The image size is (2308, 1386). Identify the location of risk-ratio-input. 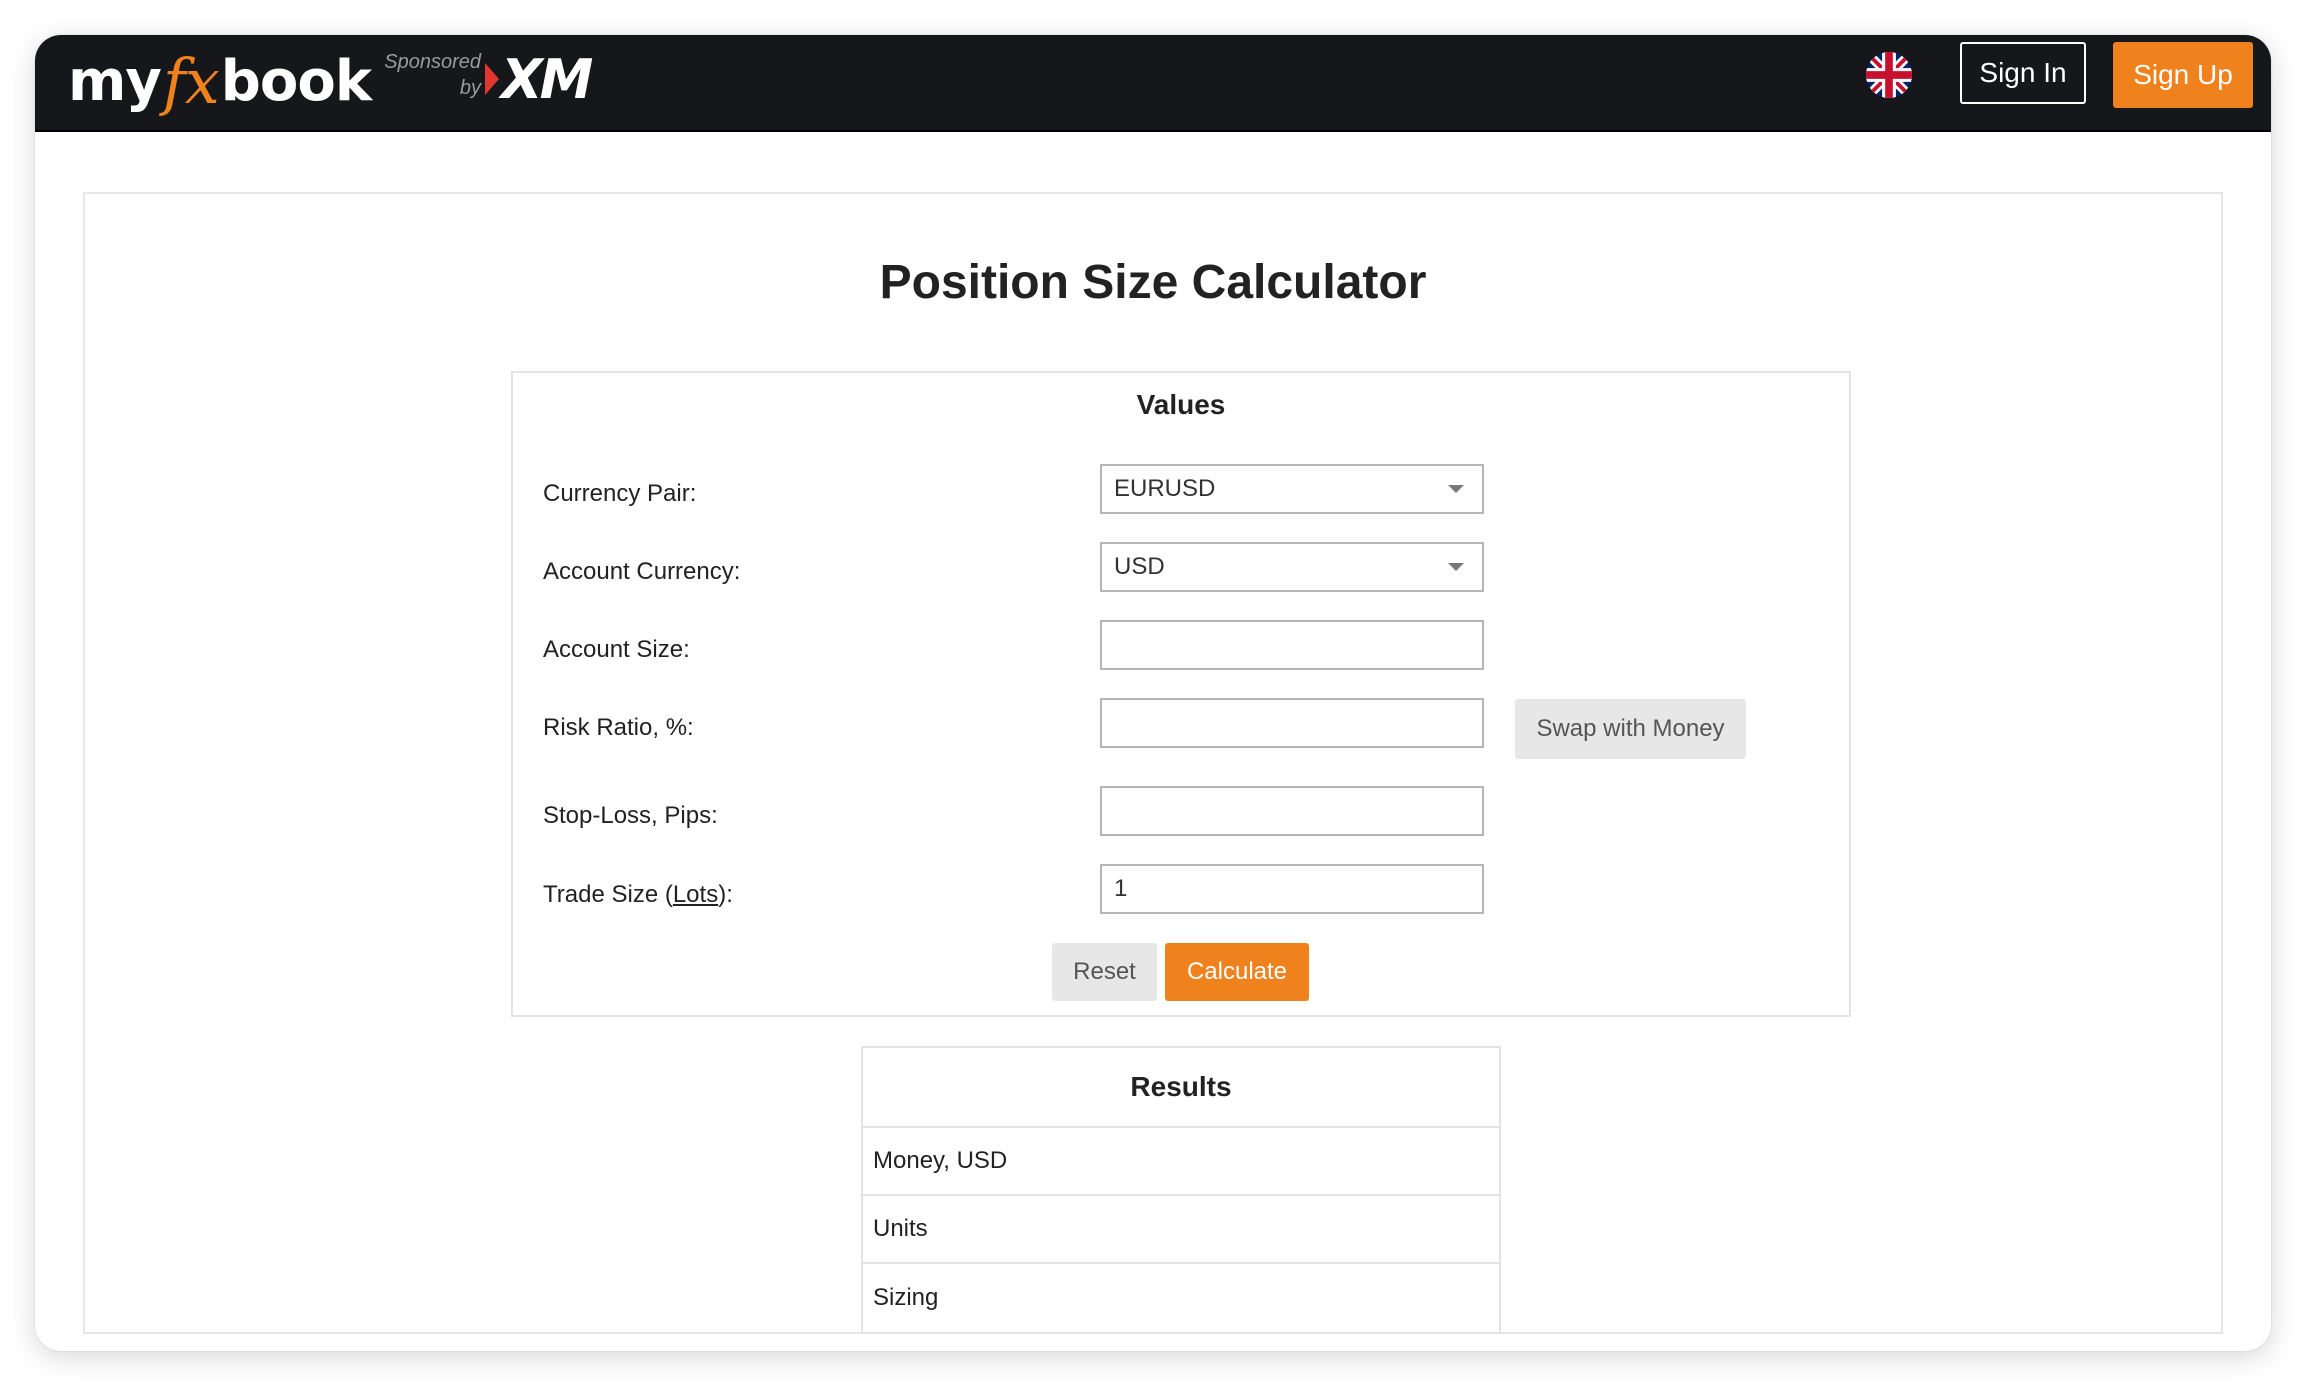
(1292, 723).